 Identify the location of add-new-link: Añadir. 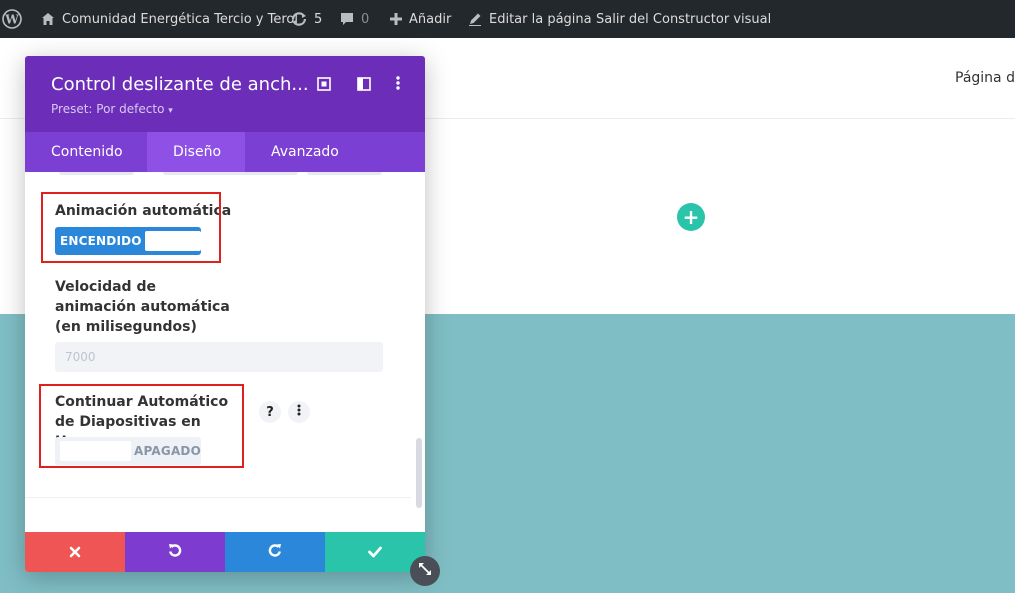
(420, 19).